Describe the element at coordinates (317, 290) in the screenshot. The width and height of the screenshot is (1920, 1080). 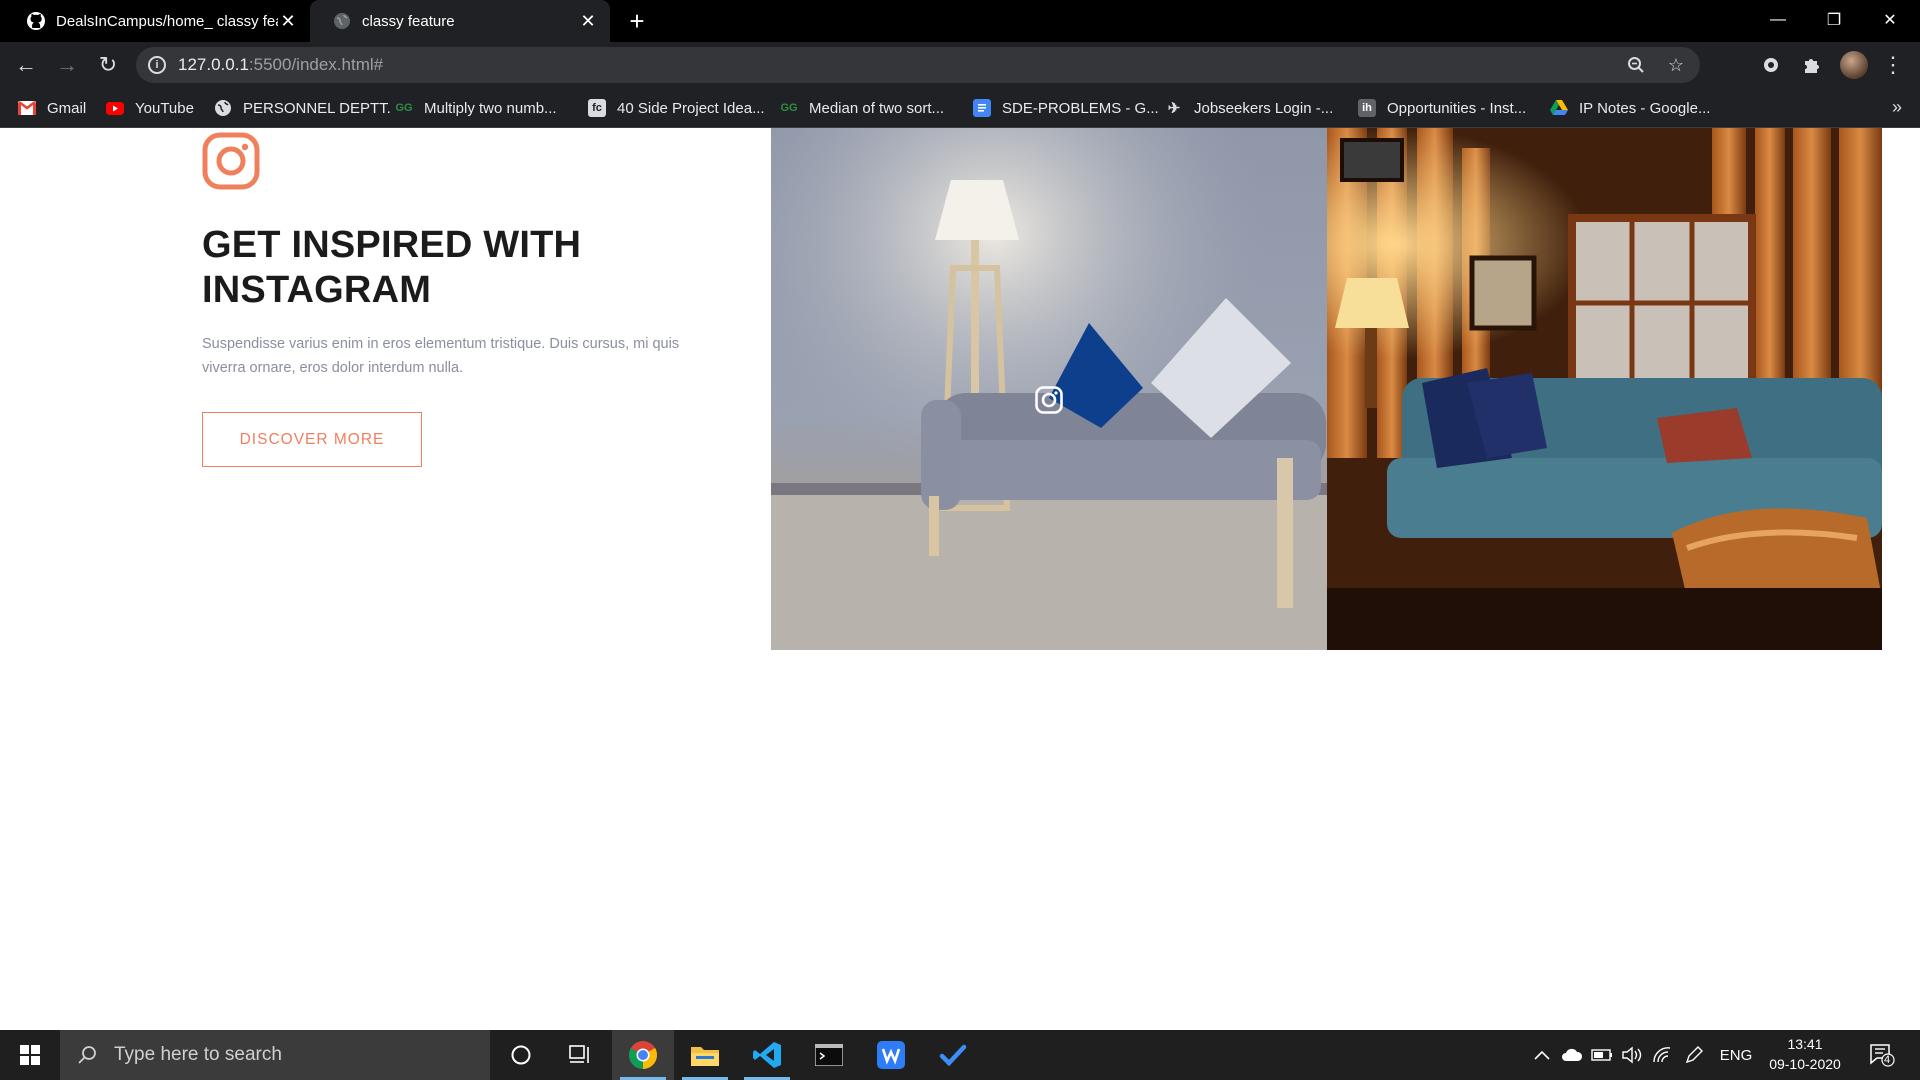
I see `heading-line-2: INSTAGRAM` at that location.